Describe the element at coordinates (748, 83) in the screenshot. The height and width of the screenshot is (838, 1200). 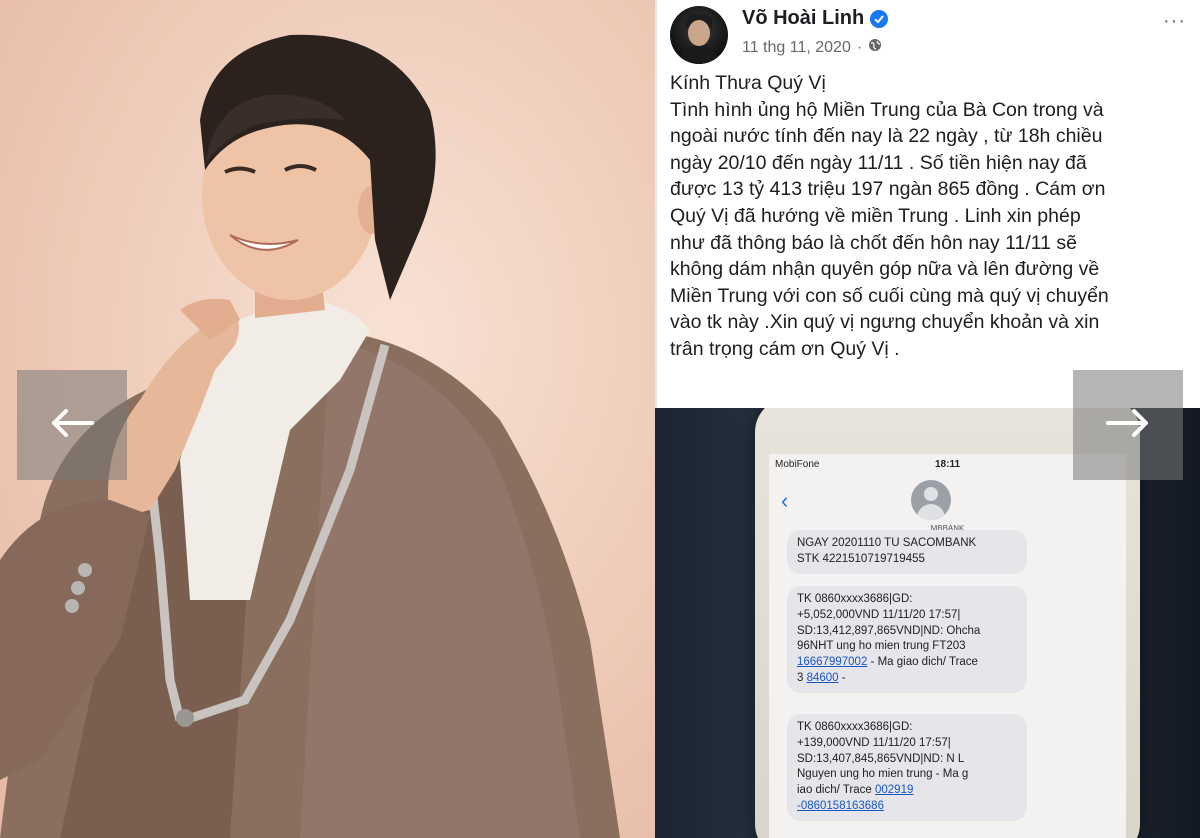
I see `post-greeting: Kính Thưa Quý Vị` at that location.